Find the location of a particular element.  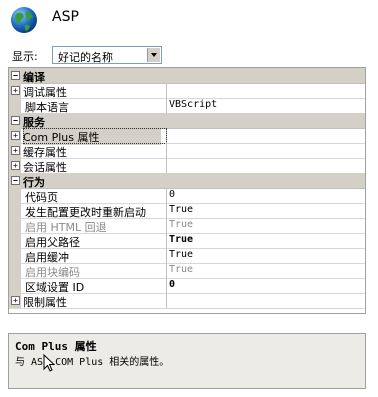

property-row: + 限制属性 is located at coordinates (187, 301).